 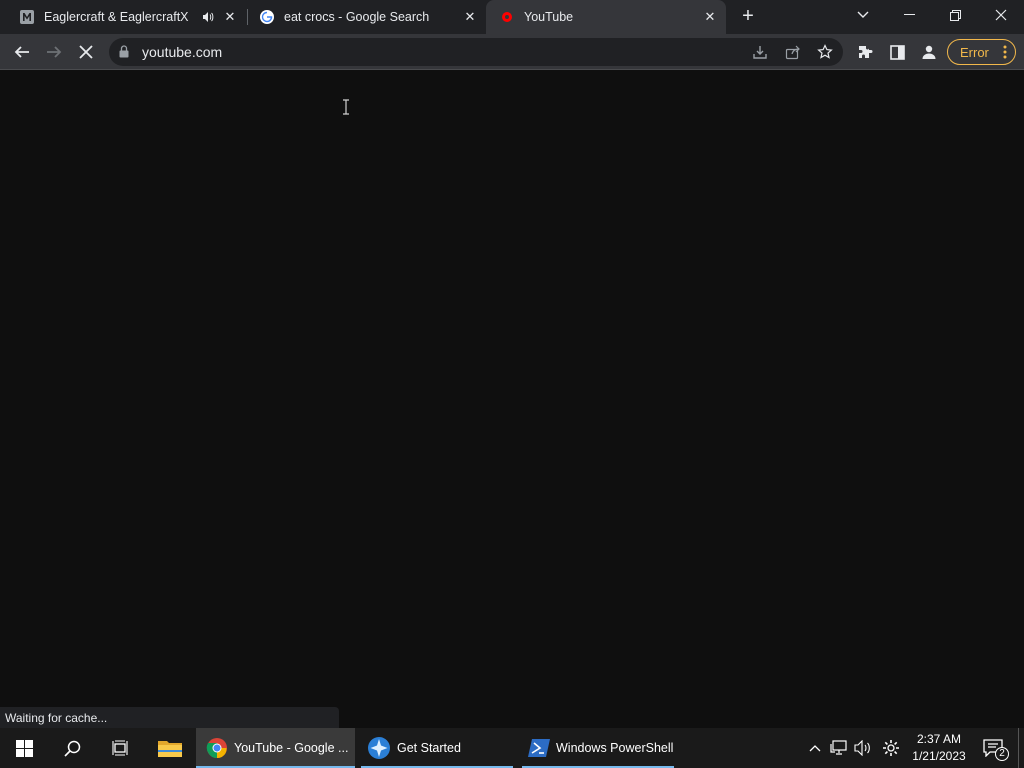 I want to click on toolbar: youtube.com Error, so click(x=512, y=52).